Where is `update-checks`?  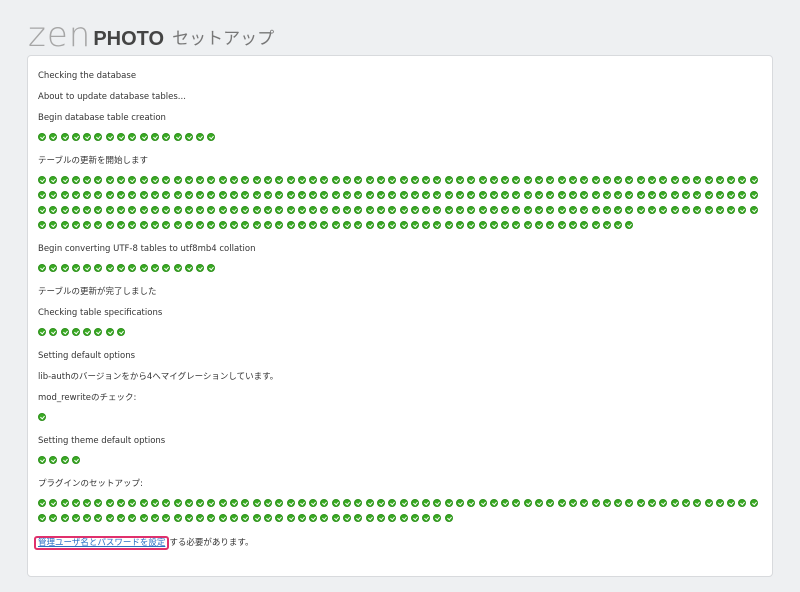
update-checks is located at coordinates (402, 206).